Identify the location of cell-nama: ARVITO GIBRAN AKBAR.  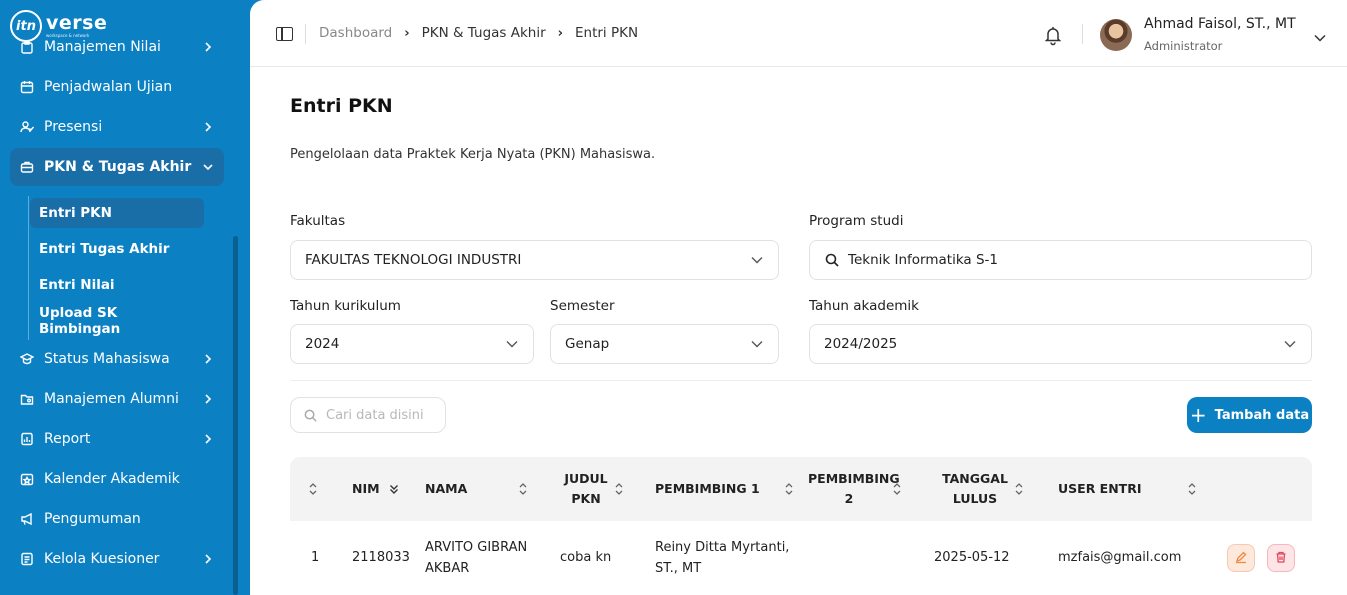
(476, 558).